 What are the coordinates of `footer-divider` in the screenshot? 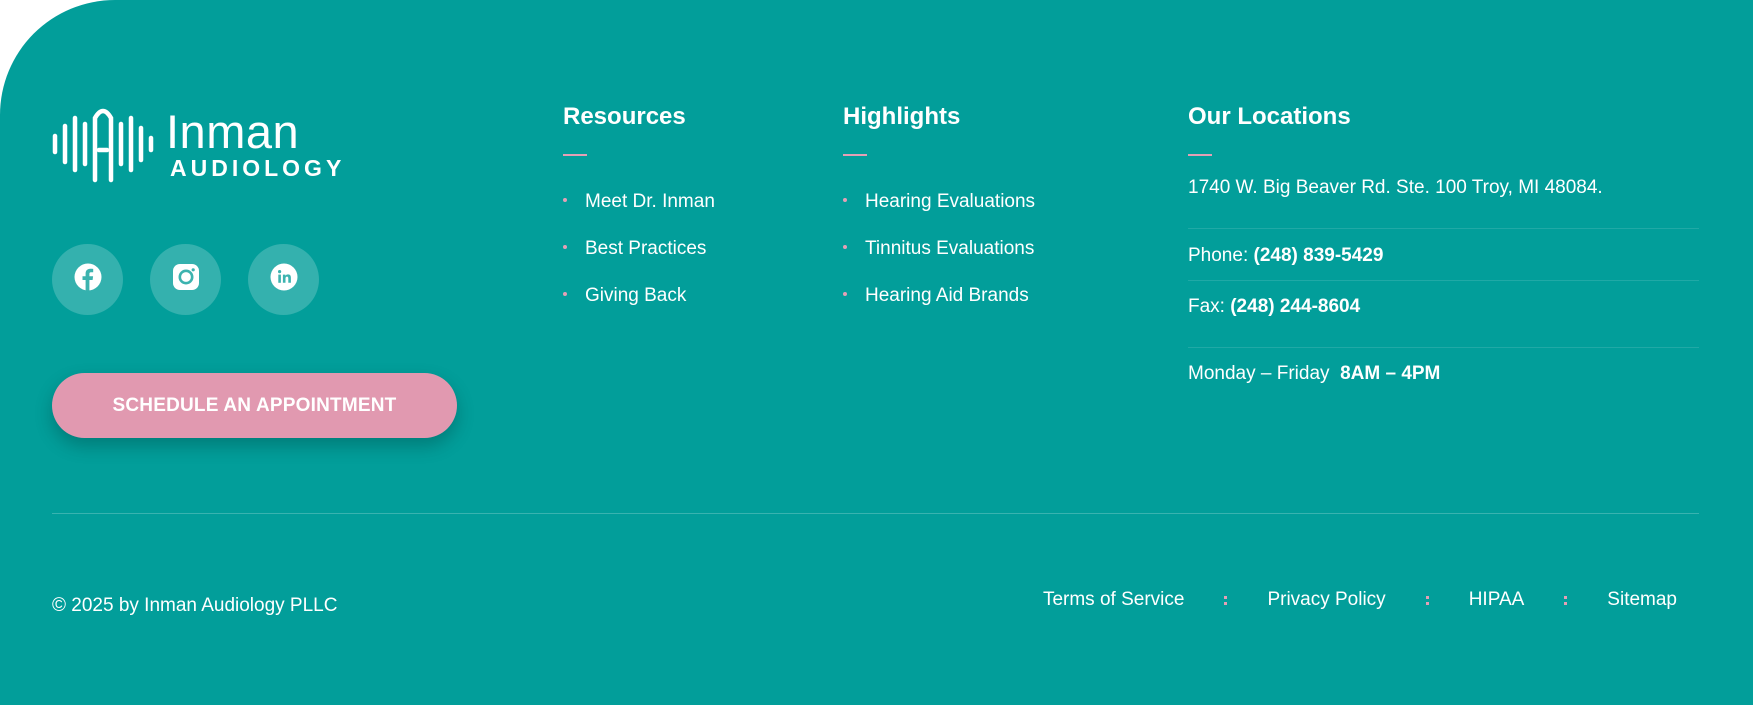 It's located at (875, 513).